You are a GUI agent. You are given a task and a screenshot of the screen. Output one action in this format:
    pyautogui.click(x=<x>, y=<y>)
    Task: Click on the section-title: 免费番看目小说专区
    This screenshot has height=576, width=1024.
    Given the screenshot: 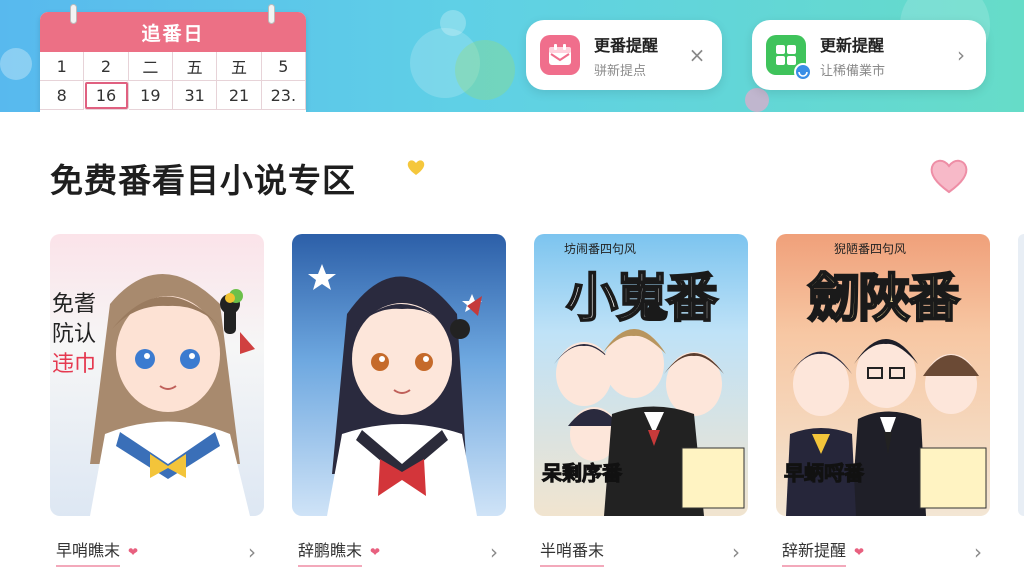 What is the action you would take?
    pyautogui.click(x=203, y=180)
    